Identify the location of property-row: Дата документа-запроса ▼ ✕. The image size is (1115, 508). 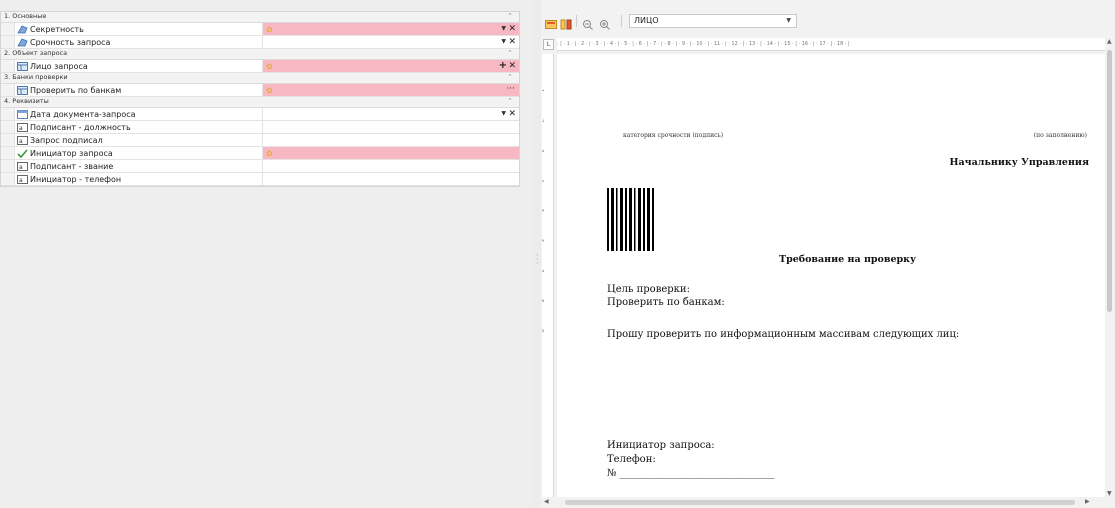
(260, 114).